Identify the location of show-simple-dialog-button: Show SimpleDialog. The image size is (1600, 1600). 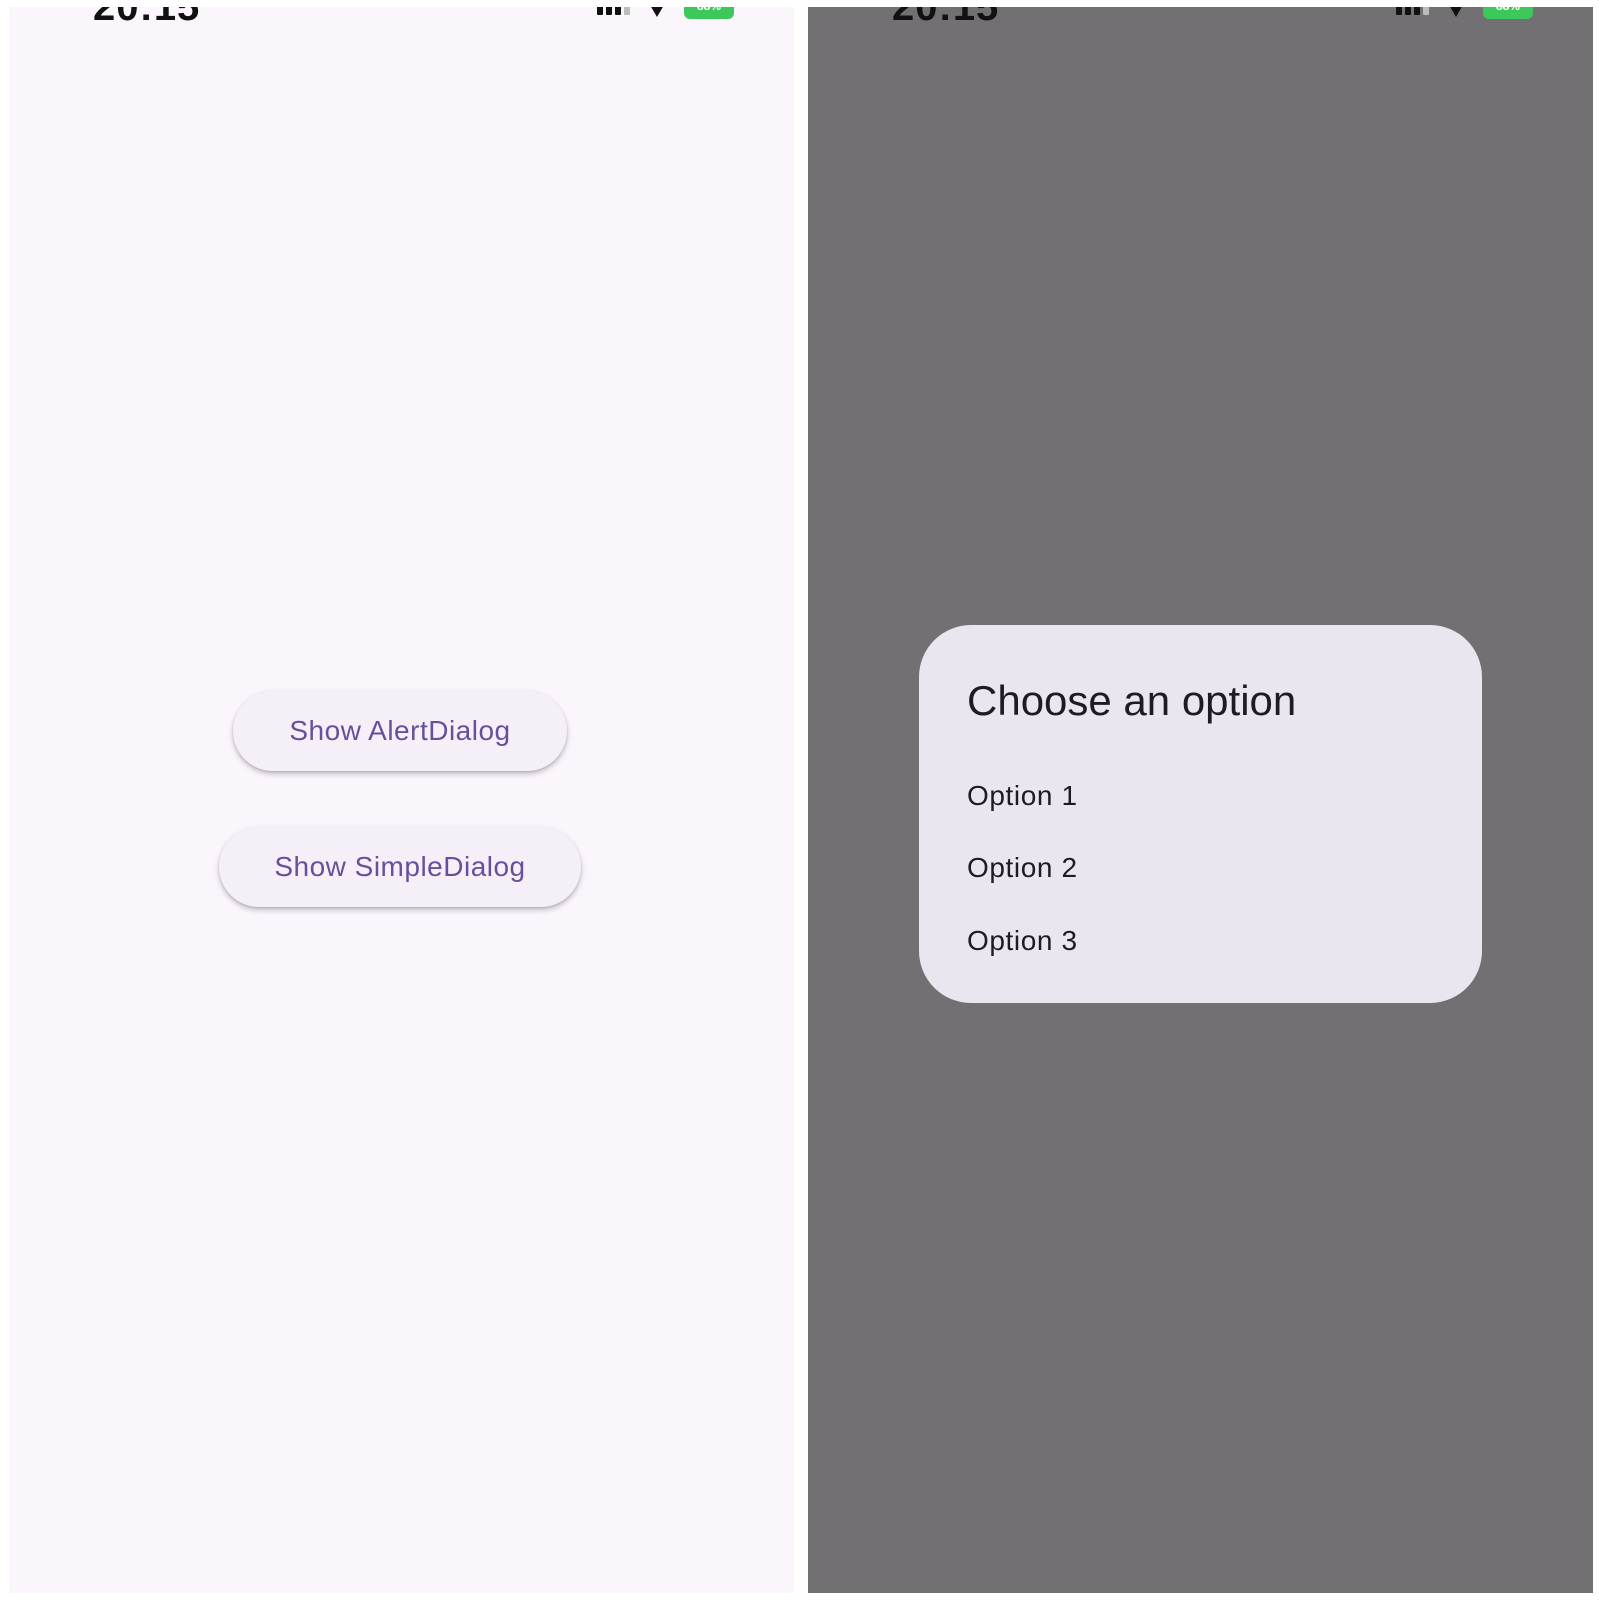
(400, 867).